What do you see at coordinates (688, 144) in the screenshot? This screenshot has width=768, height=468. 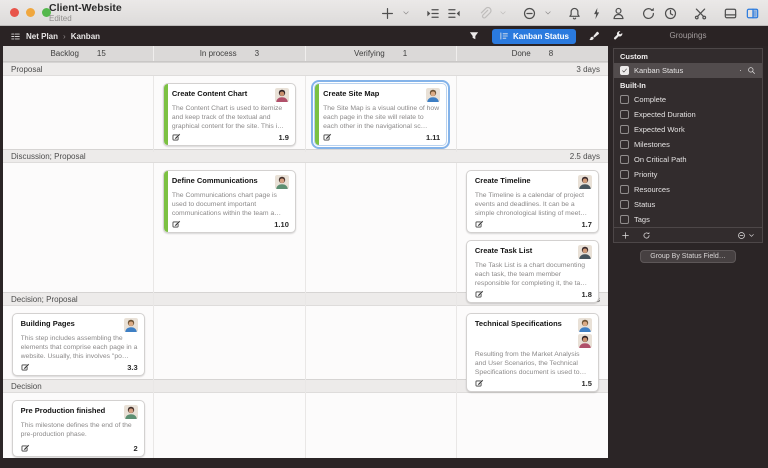 I see `grouping-item-milestones: Milestones` at bounding box center [688, 144].